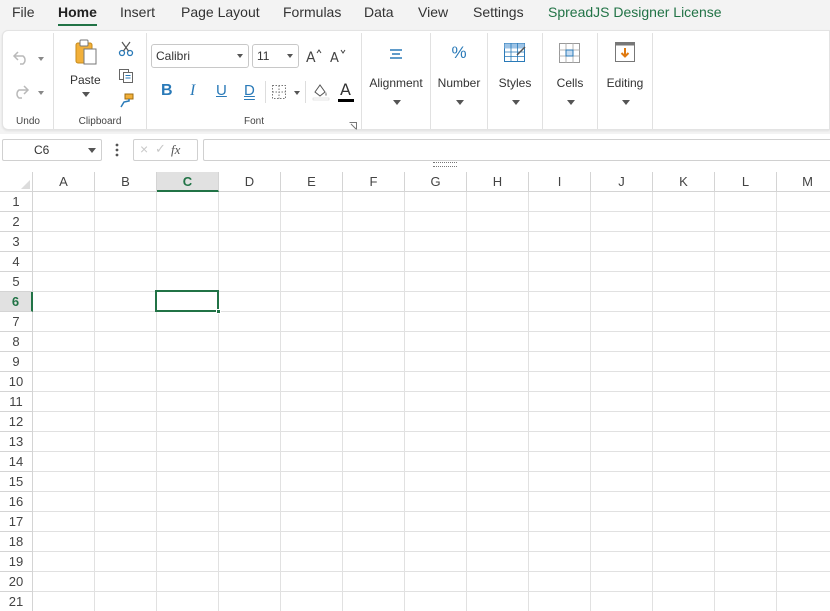  Describe the element at coordinates (345, 89) in the screenshot. I see `font-color-button: A` at that location.